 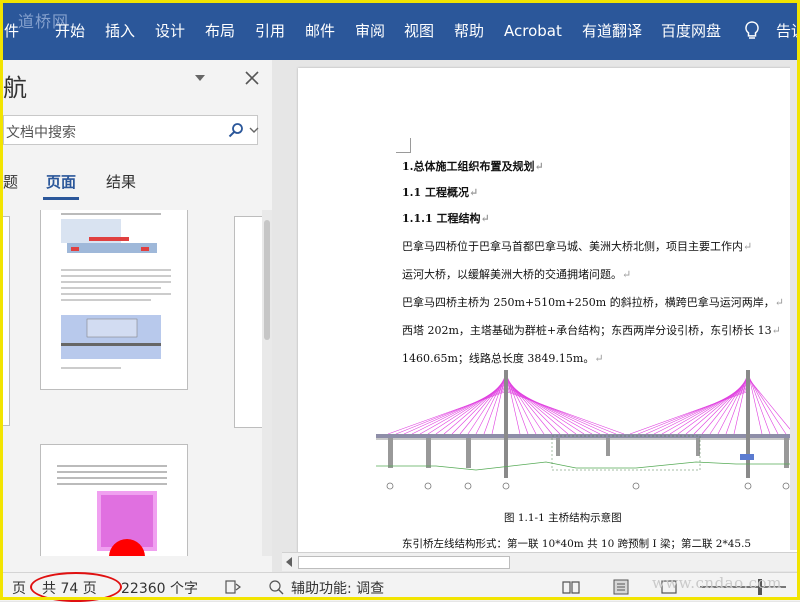 I want to click on tab-file: 件, so click(x=11, y=31).